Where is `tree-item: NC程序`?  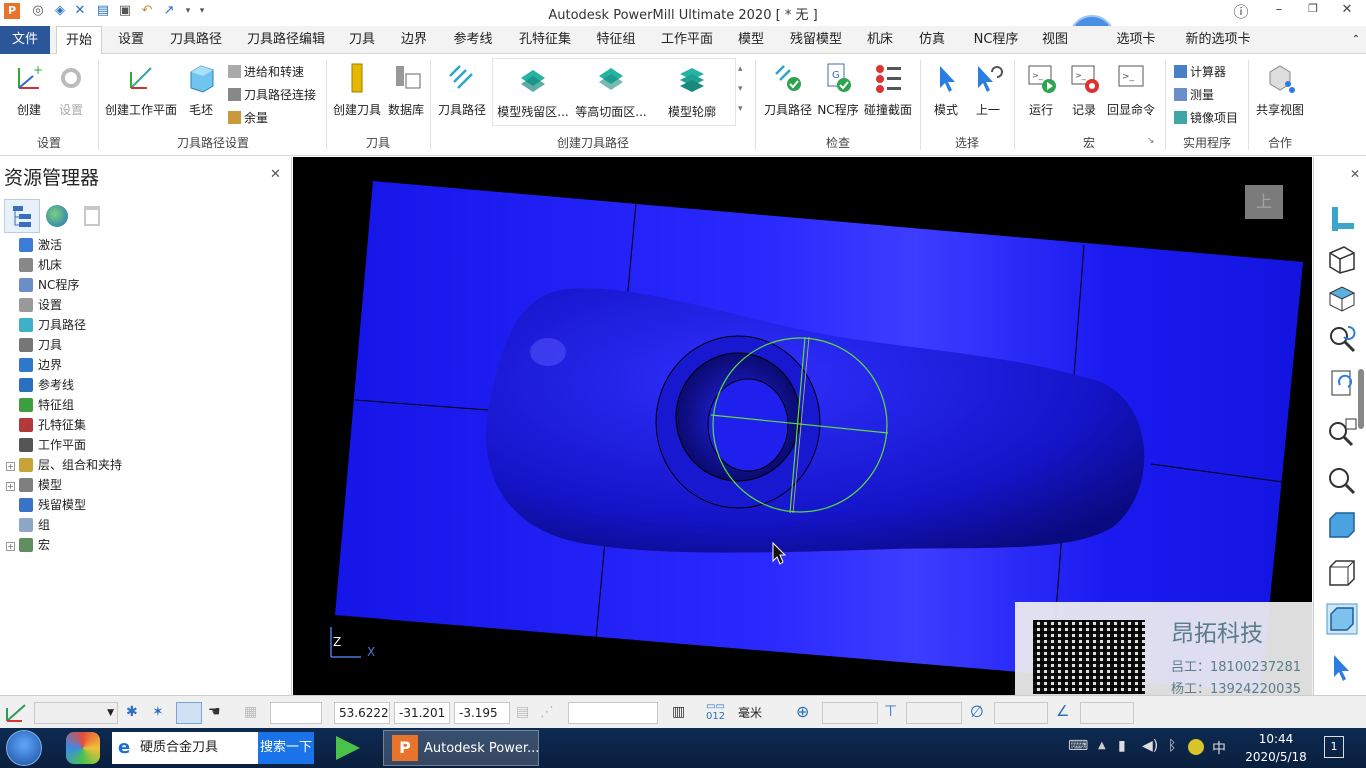
tree-item: NC程序 is located at coordinates (42, 285).